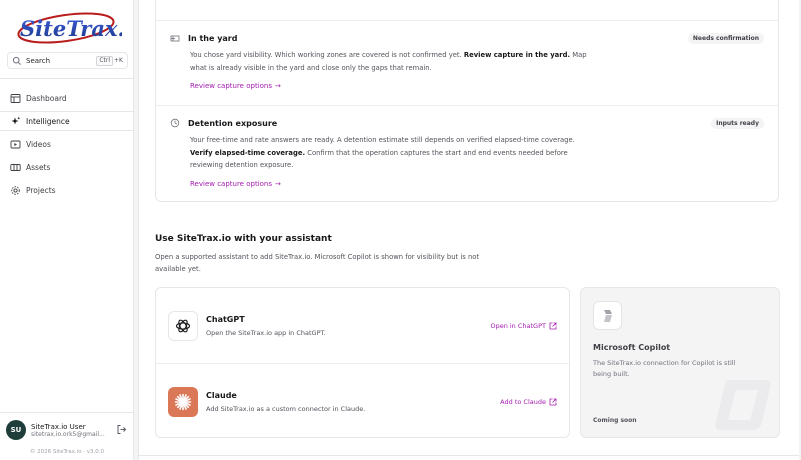  What do you see at coordinates (632, 347) in the screenshot?
I see `copilot-name: Microsoft Copilot` at bounding box center [632, 347].